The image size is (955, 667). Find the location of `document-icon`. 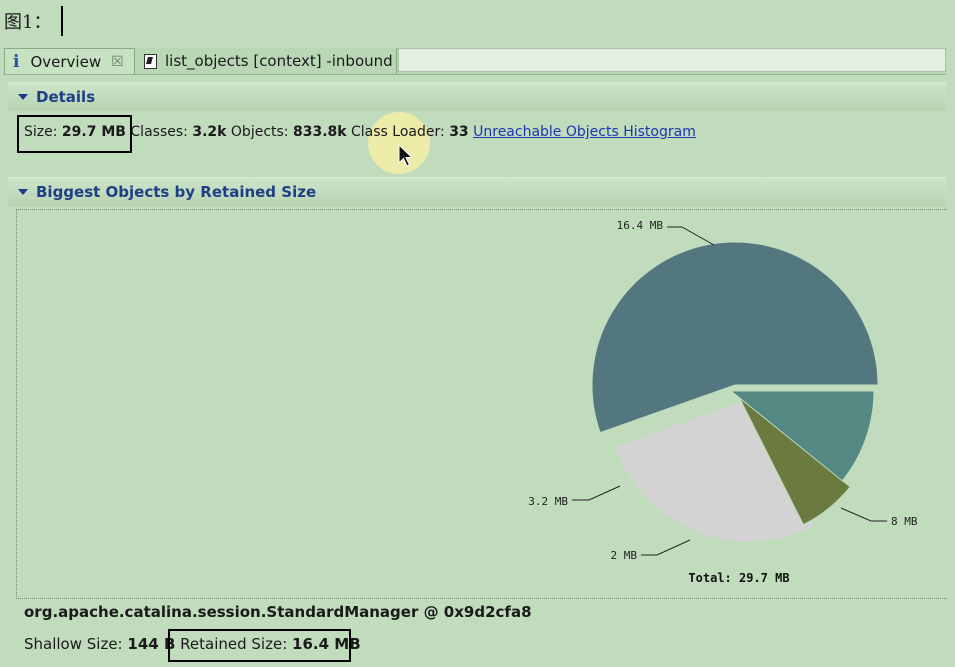

document-icon is located at coordinates (150, 61).